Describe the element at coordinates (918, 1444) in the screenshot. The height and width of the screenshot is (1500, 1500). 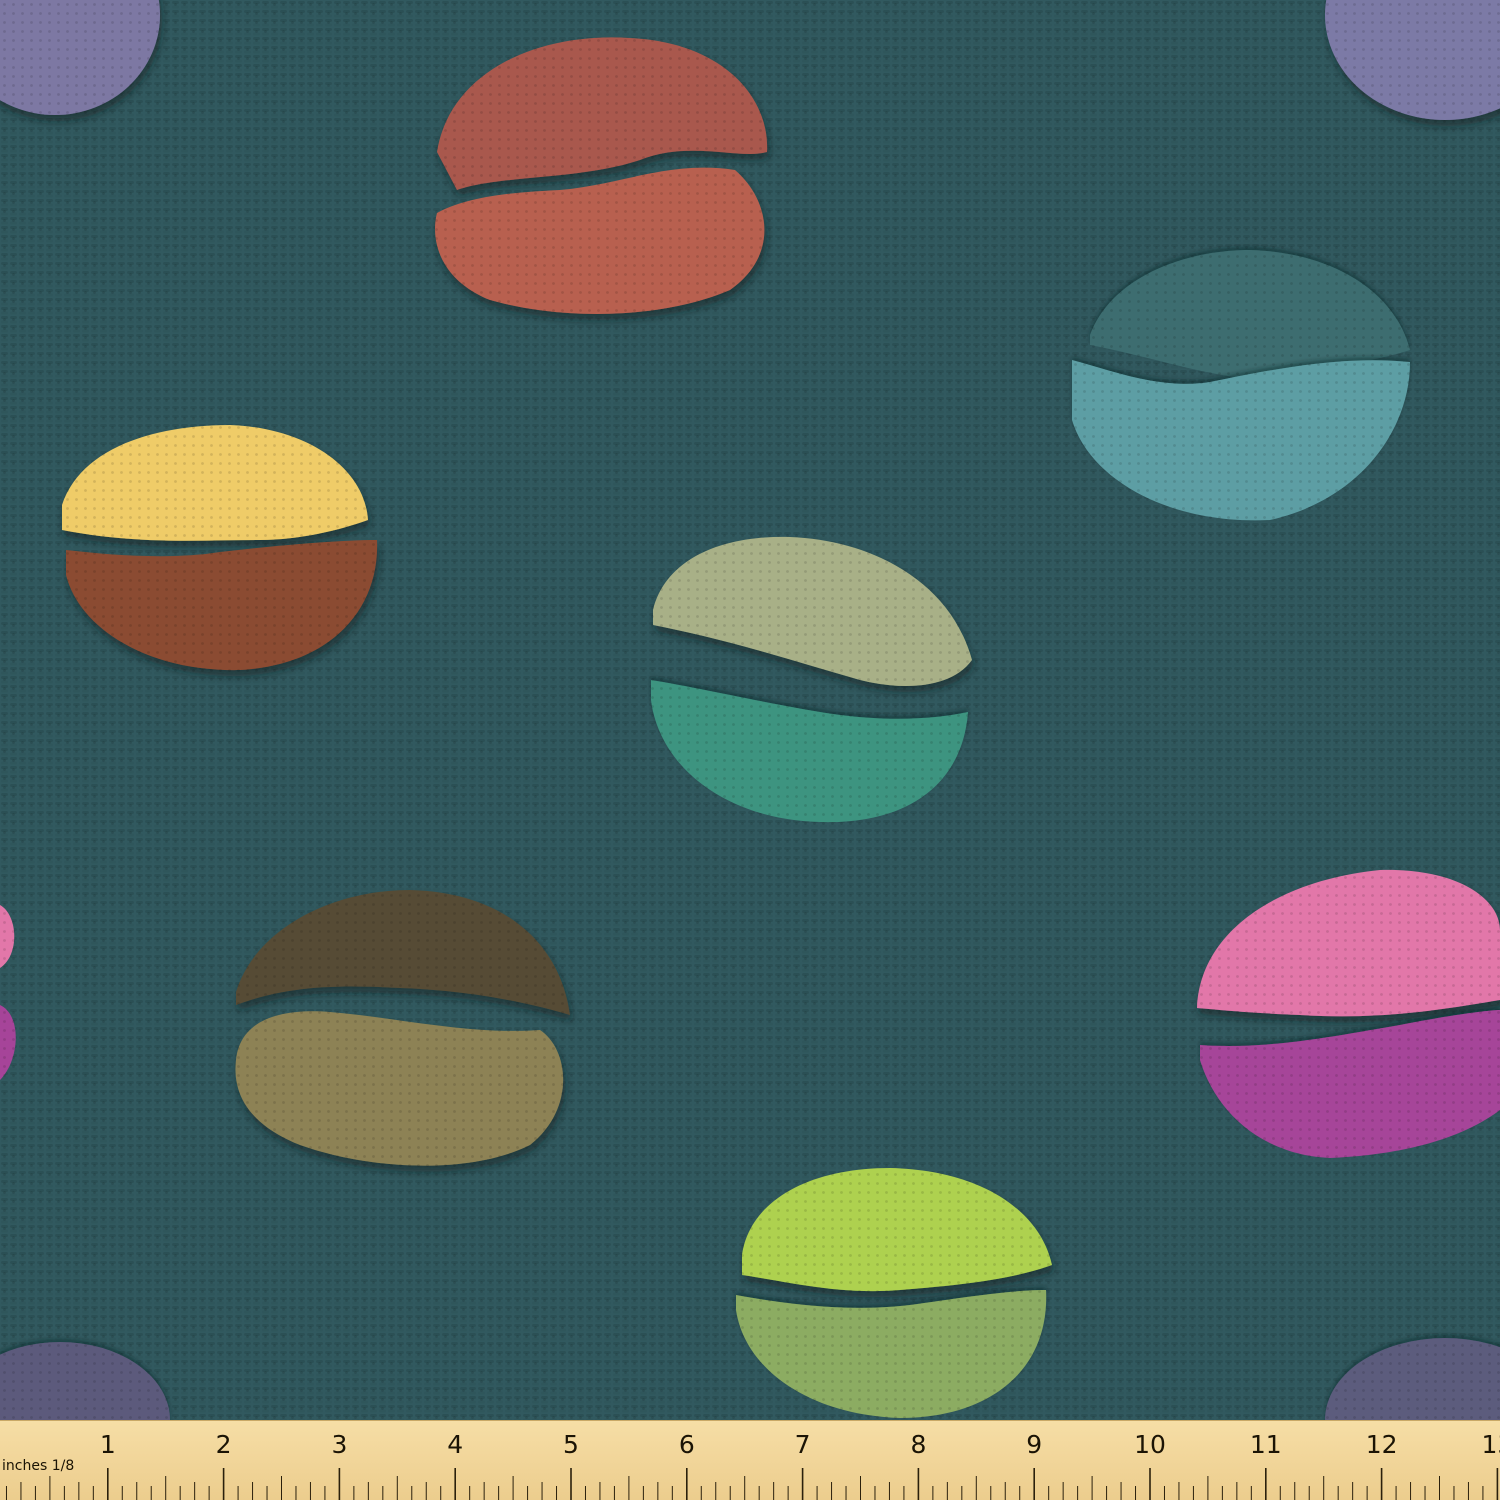
I see `ruler-number: 8` at that location.